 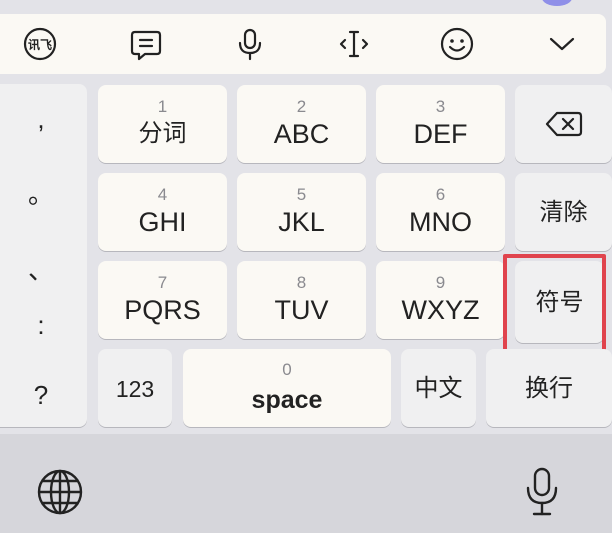 What do you see at coordinates (41, 192) in the screenshot?
I see `punct-period: 。` at bounding box center [41, 192].